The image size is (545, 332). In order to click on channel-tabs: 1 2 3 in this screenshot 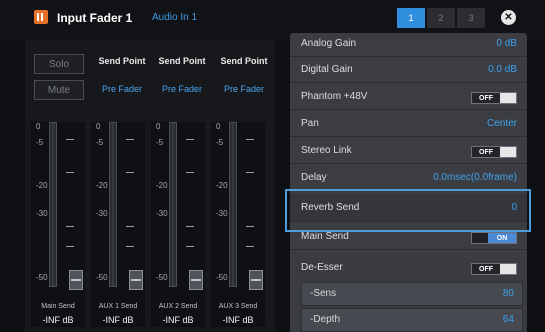, I will do `click(442, 18)`.